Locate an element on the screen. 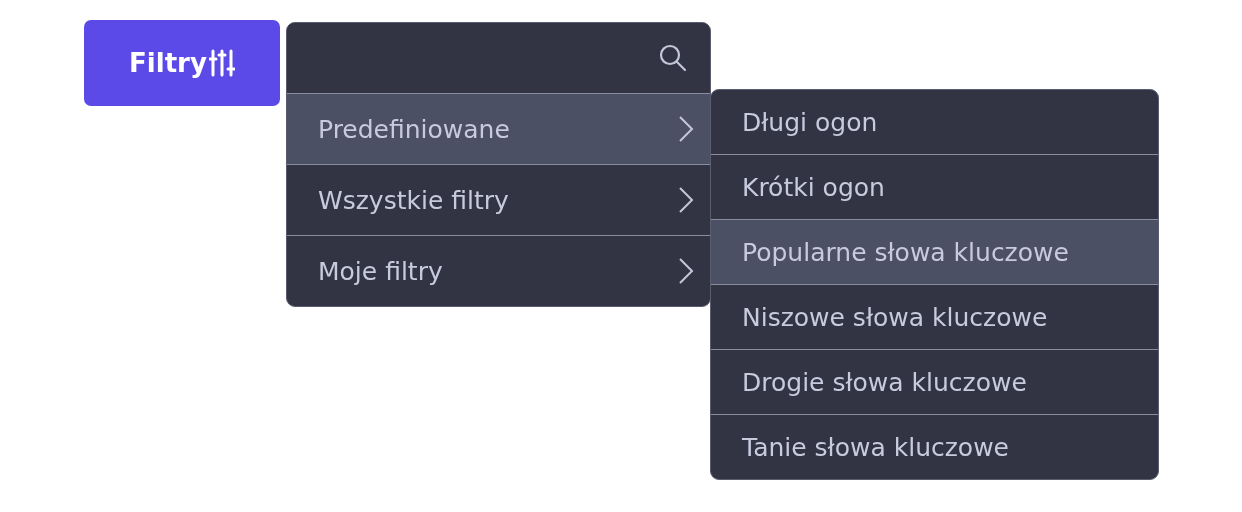 This screenshot has height=512, width=1242. submenu-item: Niszowe słowa kluczowe is located at coordinates (934, 316).